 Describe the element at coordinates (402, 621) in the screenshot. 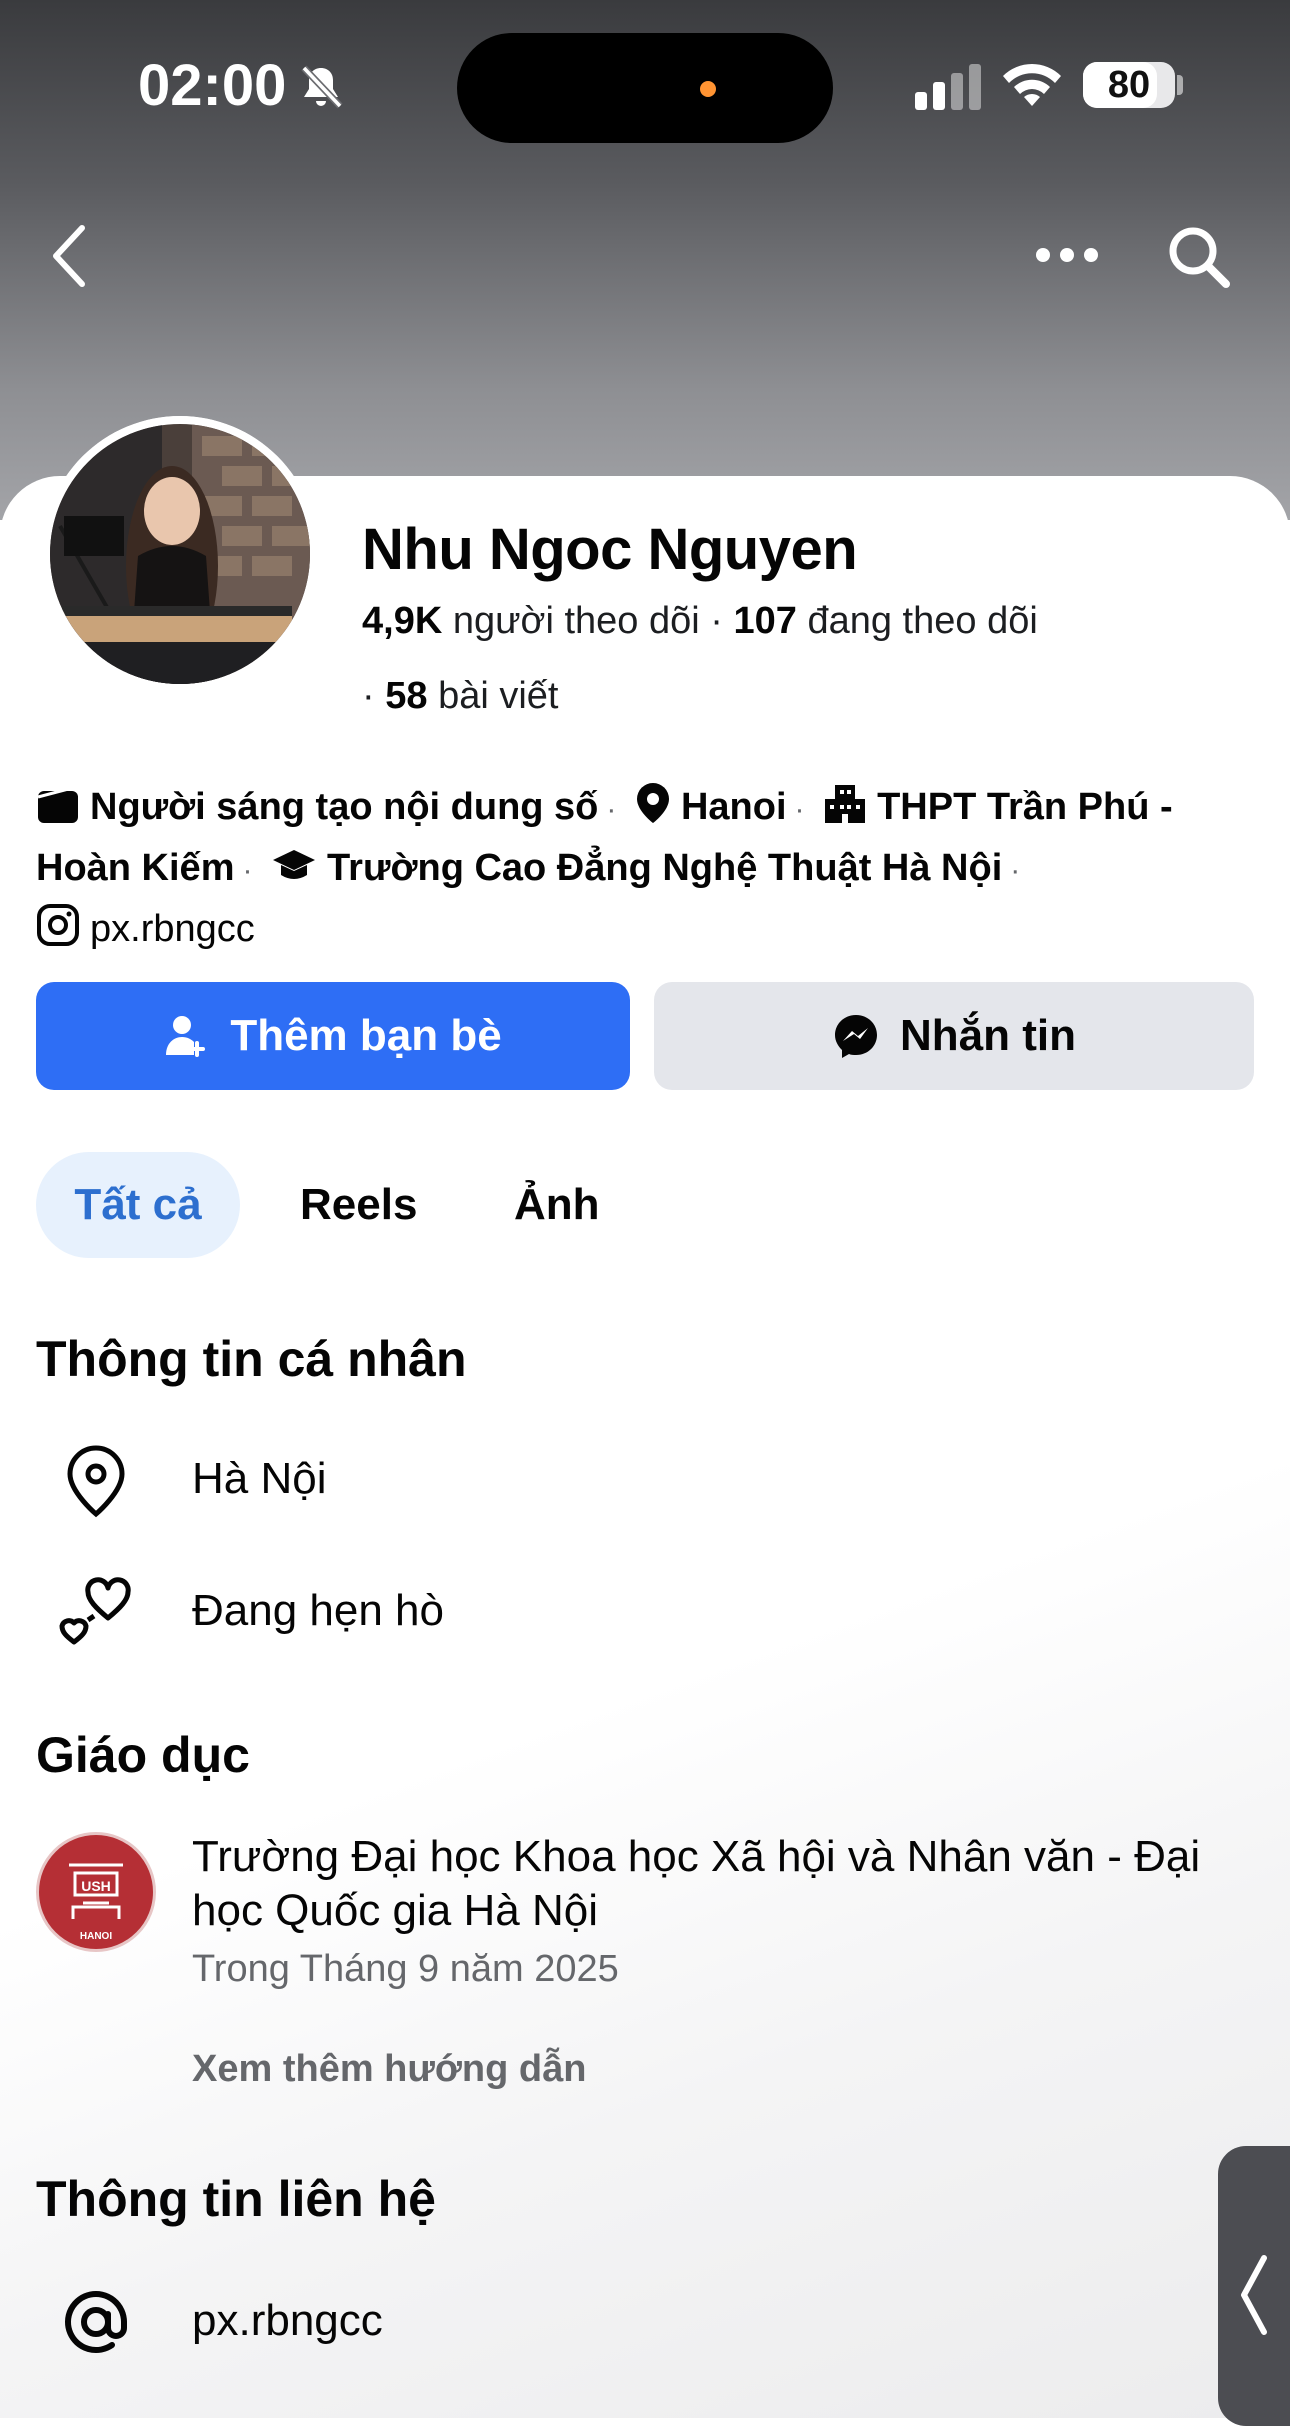

I see `followers-count: 4,9K` at that location.